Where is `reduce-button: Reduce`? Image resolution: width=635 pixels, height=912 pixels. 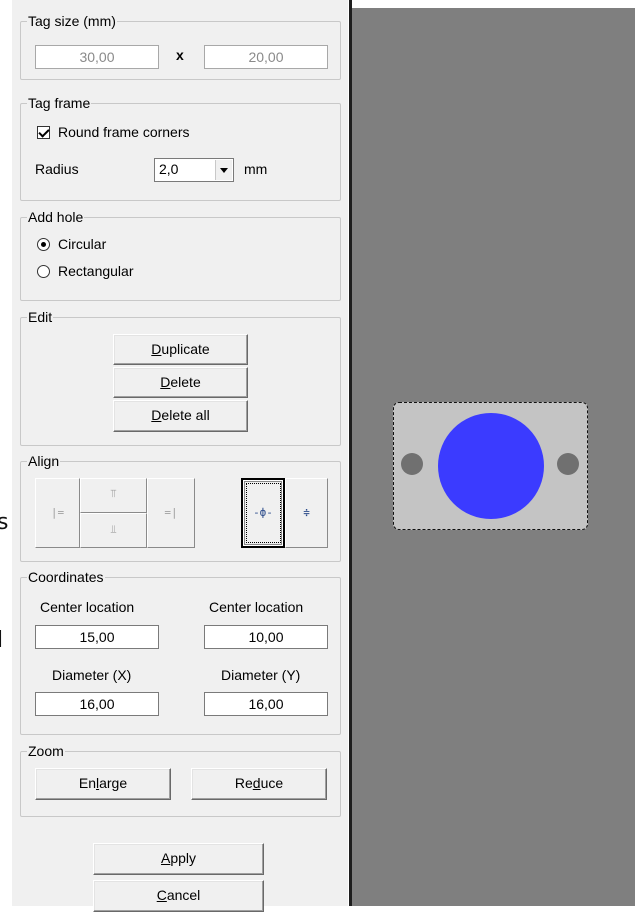
reduce-button: Reduce is located at coordinates (259, 784).